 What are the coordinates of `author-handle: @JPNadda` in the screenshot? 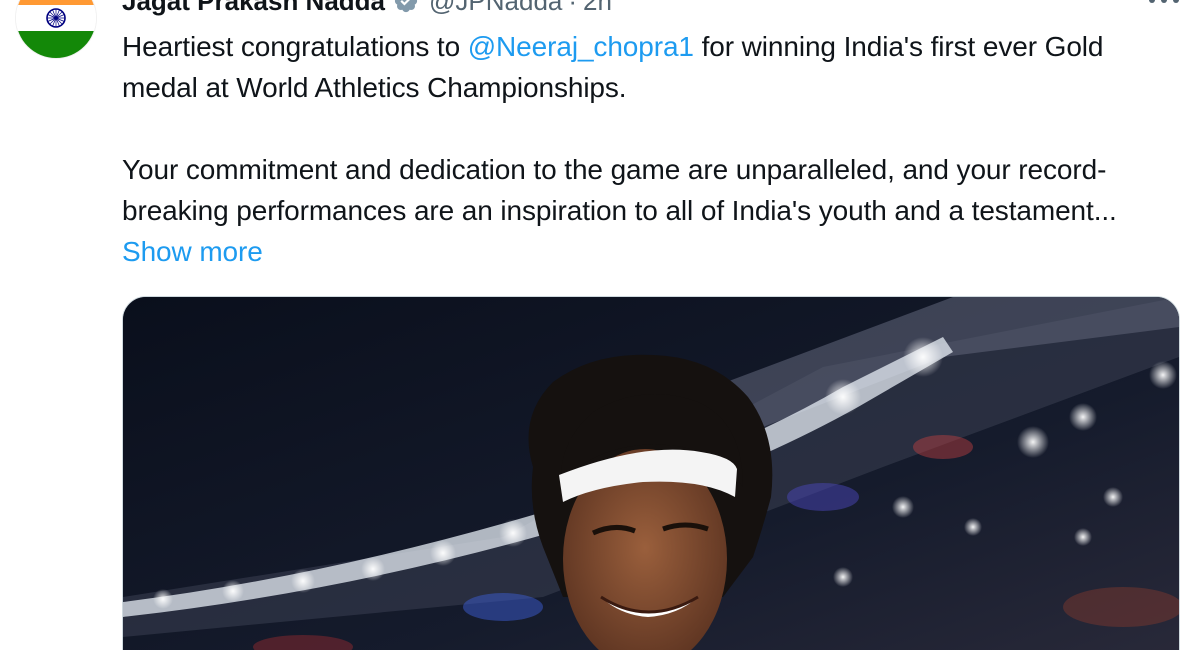 It's located at (495, 8).